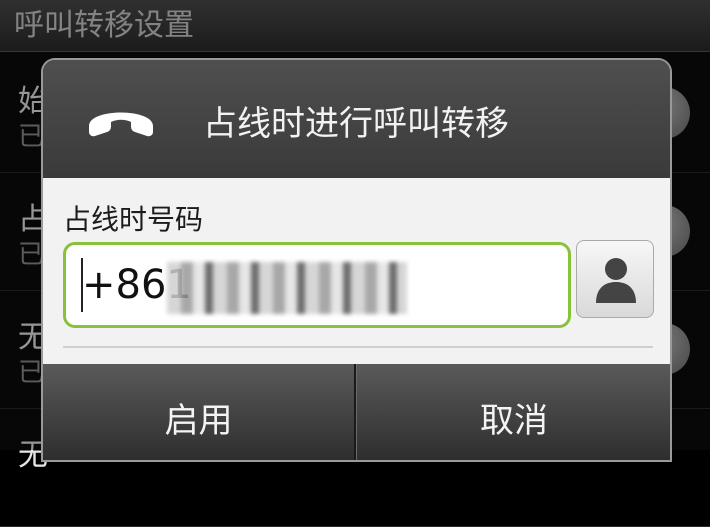 This screenshot has width=710, height=527. Describe the element at coordinates (133, 219) in the screenshot. I see `phone-number-label: 占线时号码` at that location.